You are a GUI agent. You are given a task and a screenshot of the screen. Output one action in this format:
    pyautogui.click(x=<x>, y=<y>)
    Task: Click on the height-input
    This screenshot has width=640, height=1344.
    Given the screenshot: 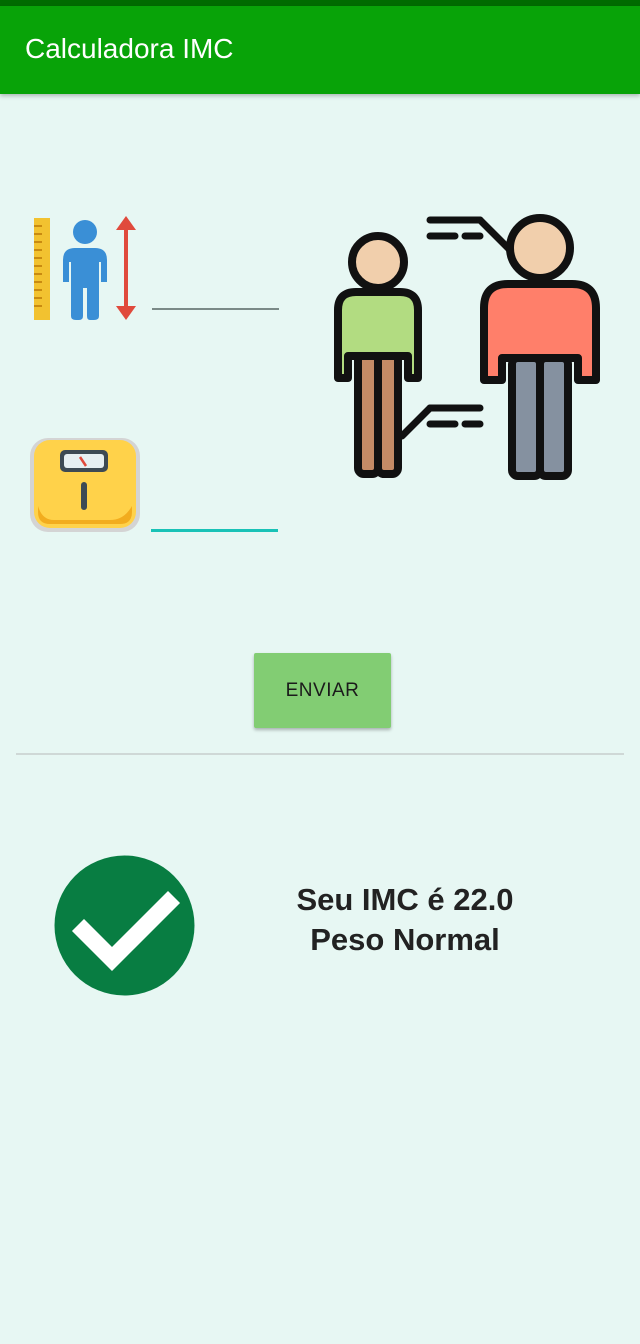 What is the action you would take?
    pyautogui.click(x=215, y=293)
    